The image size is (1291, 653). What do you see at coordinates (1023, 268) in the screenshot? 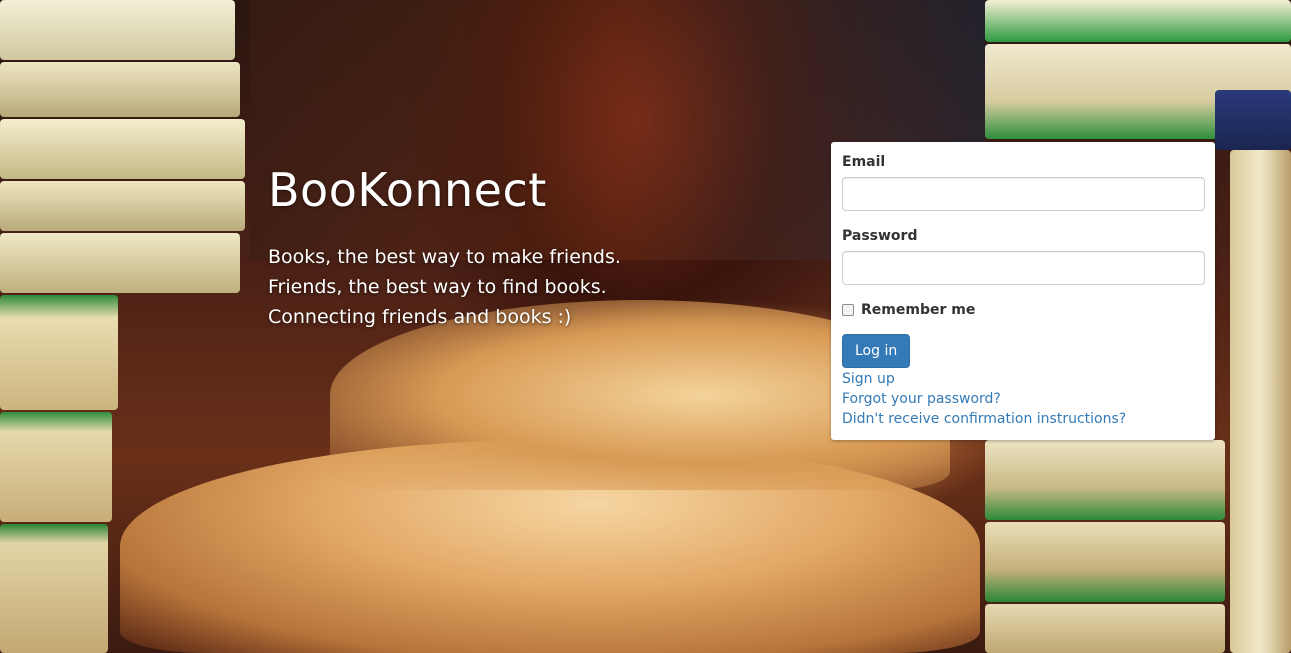
I see `password-field` at bounding box center [1023, 268].